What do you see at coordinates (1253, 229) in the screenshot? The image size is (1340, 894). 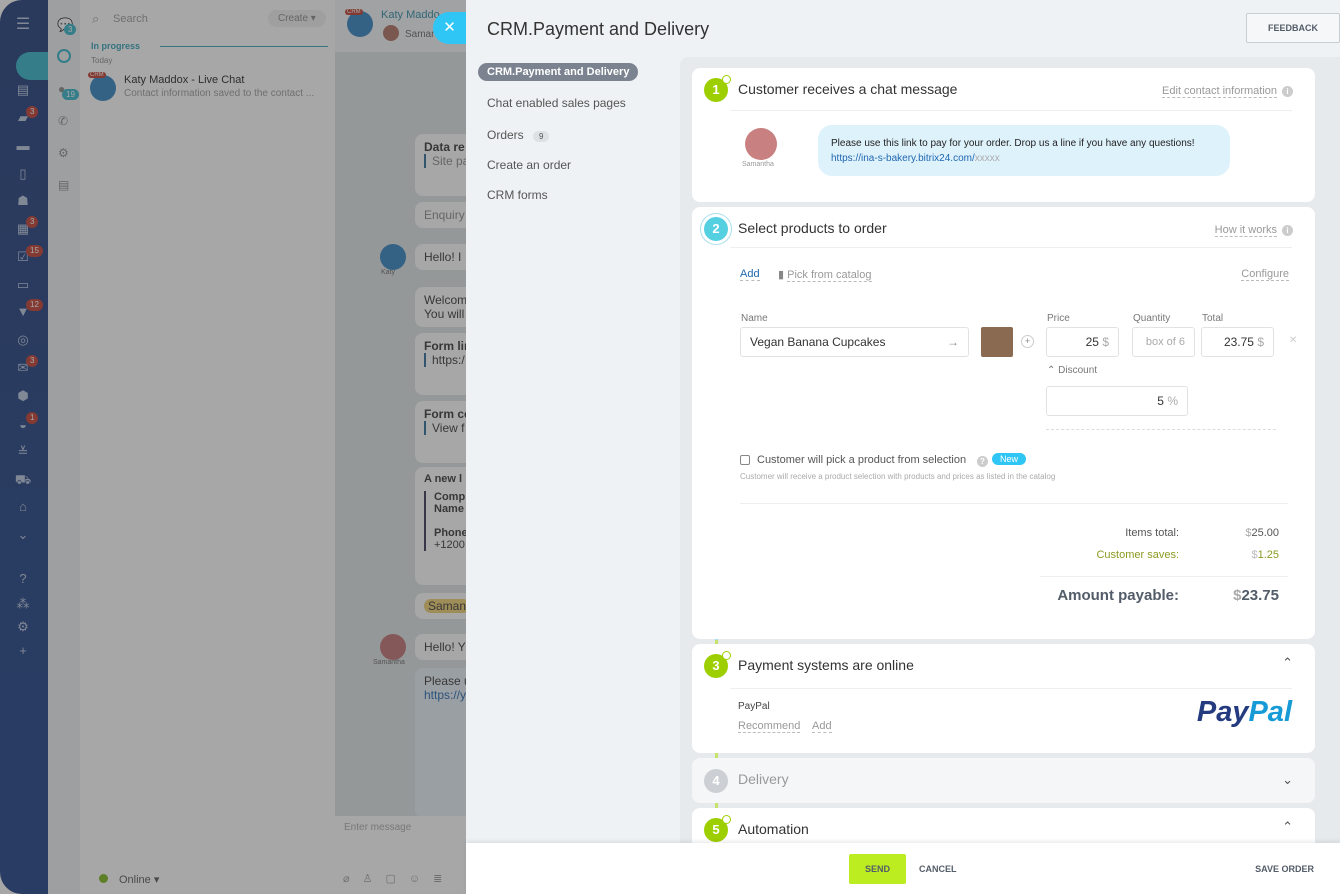 I see `how-it-works-link: How it works i` at bounding box center [1253, 229].